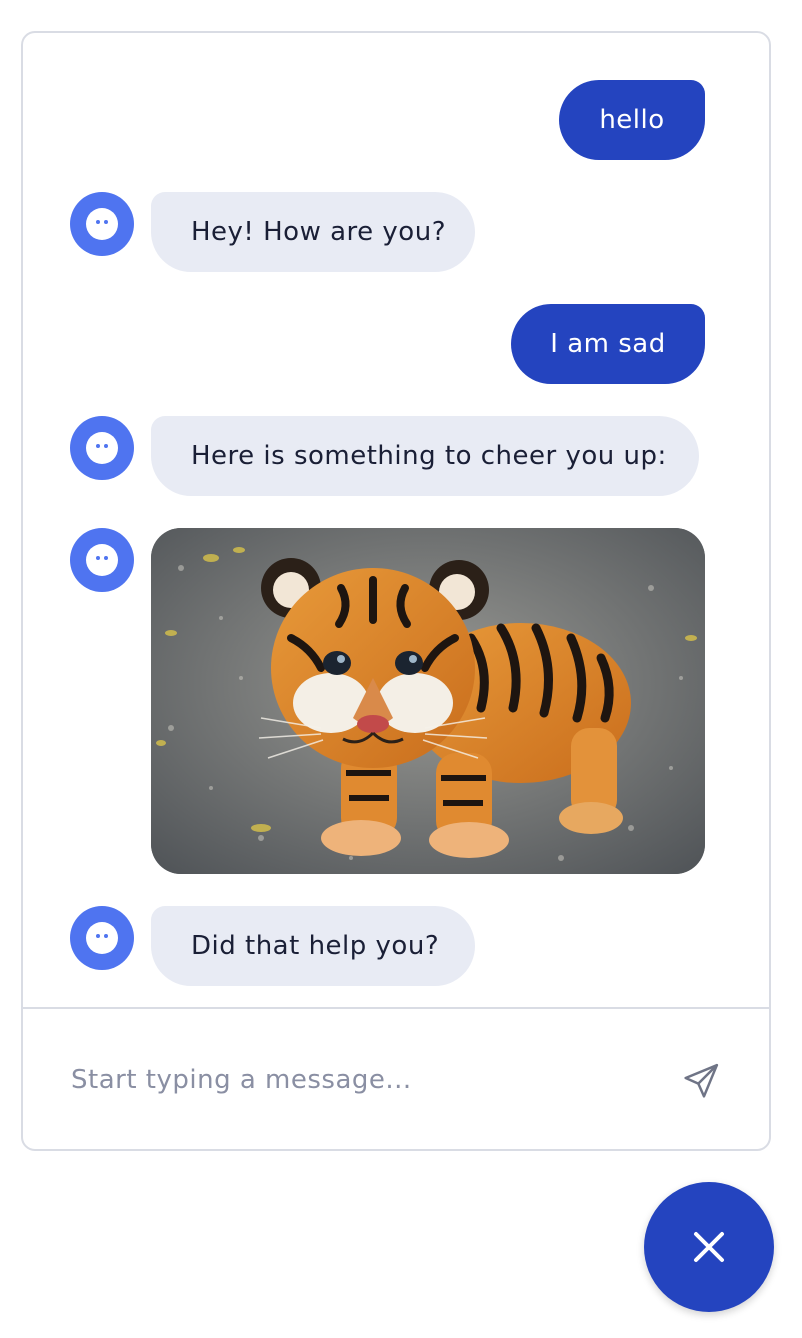 The width and height of the screenshot is (802, 1338). I want to click on user-message: hello, so click(632, 120).